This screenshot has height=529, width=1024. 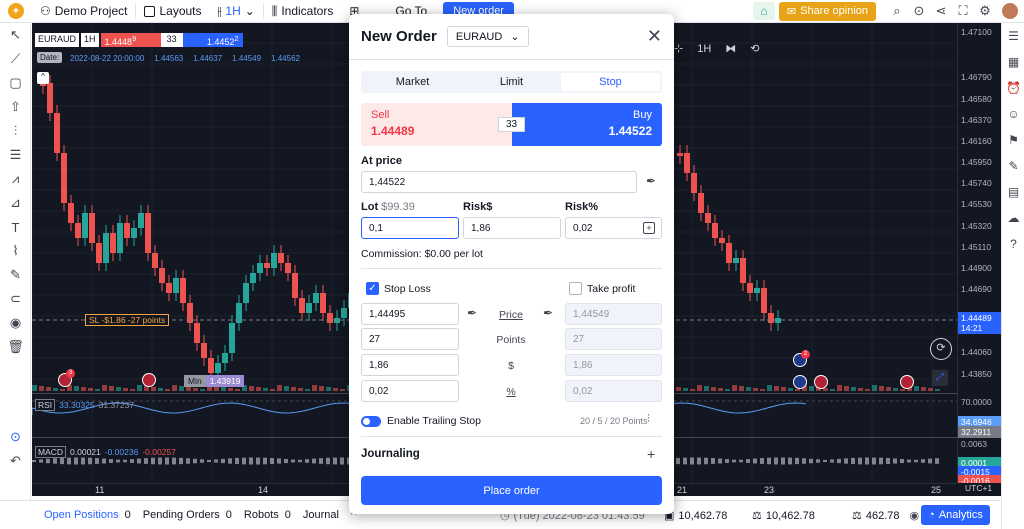 I want to click on close-icon: ✕, so click(x=654, y=36).